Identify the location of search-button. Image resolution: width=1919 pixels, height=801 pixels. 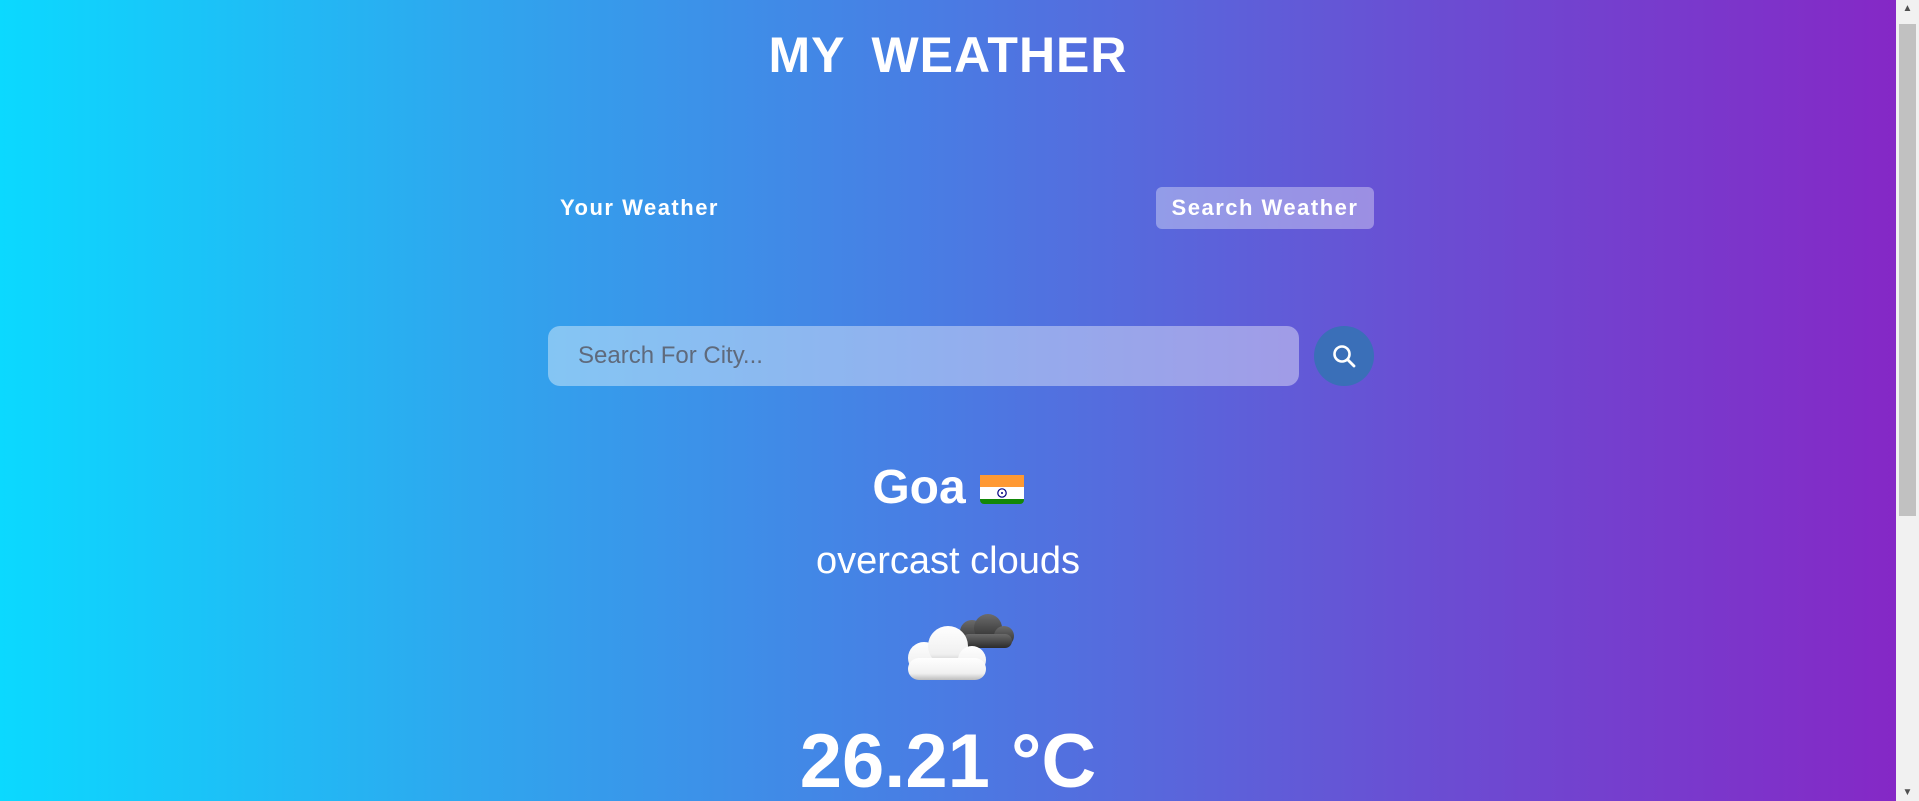
(1344, 356).